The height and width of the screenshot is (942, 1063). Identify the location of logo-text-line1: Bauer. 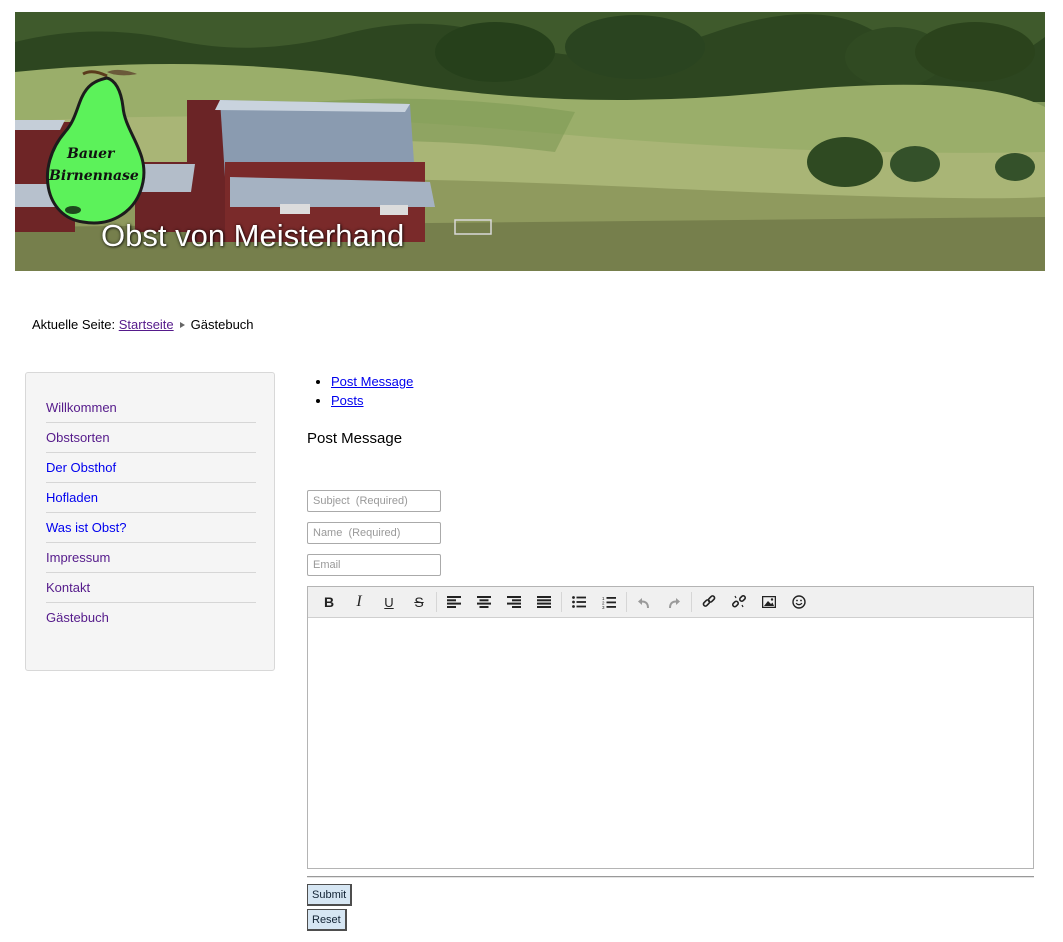
(91, 154).